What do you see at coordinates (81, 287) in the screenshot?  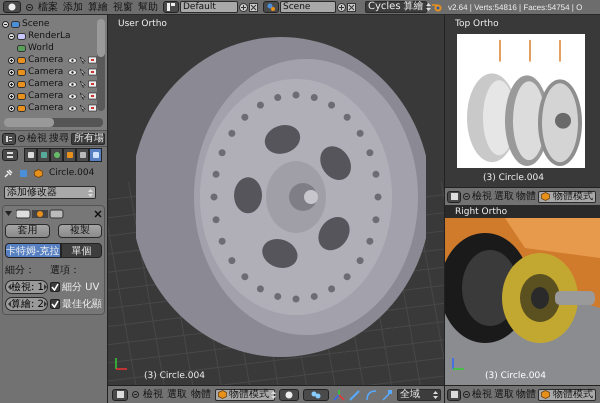 I see `option-label: 細分 UV` at bounding box center [81, 287].